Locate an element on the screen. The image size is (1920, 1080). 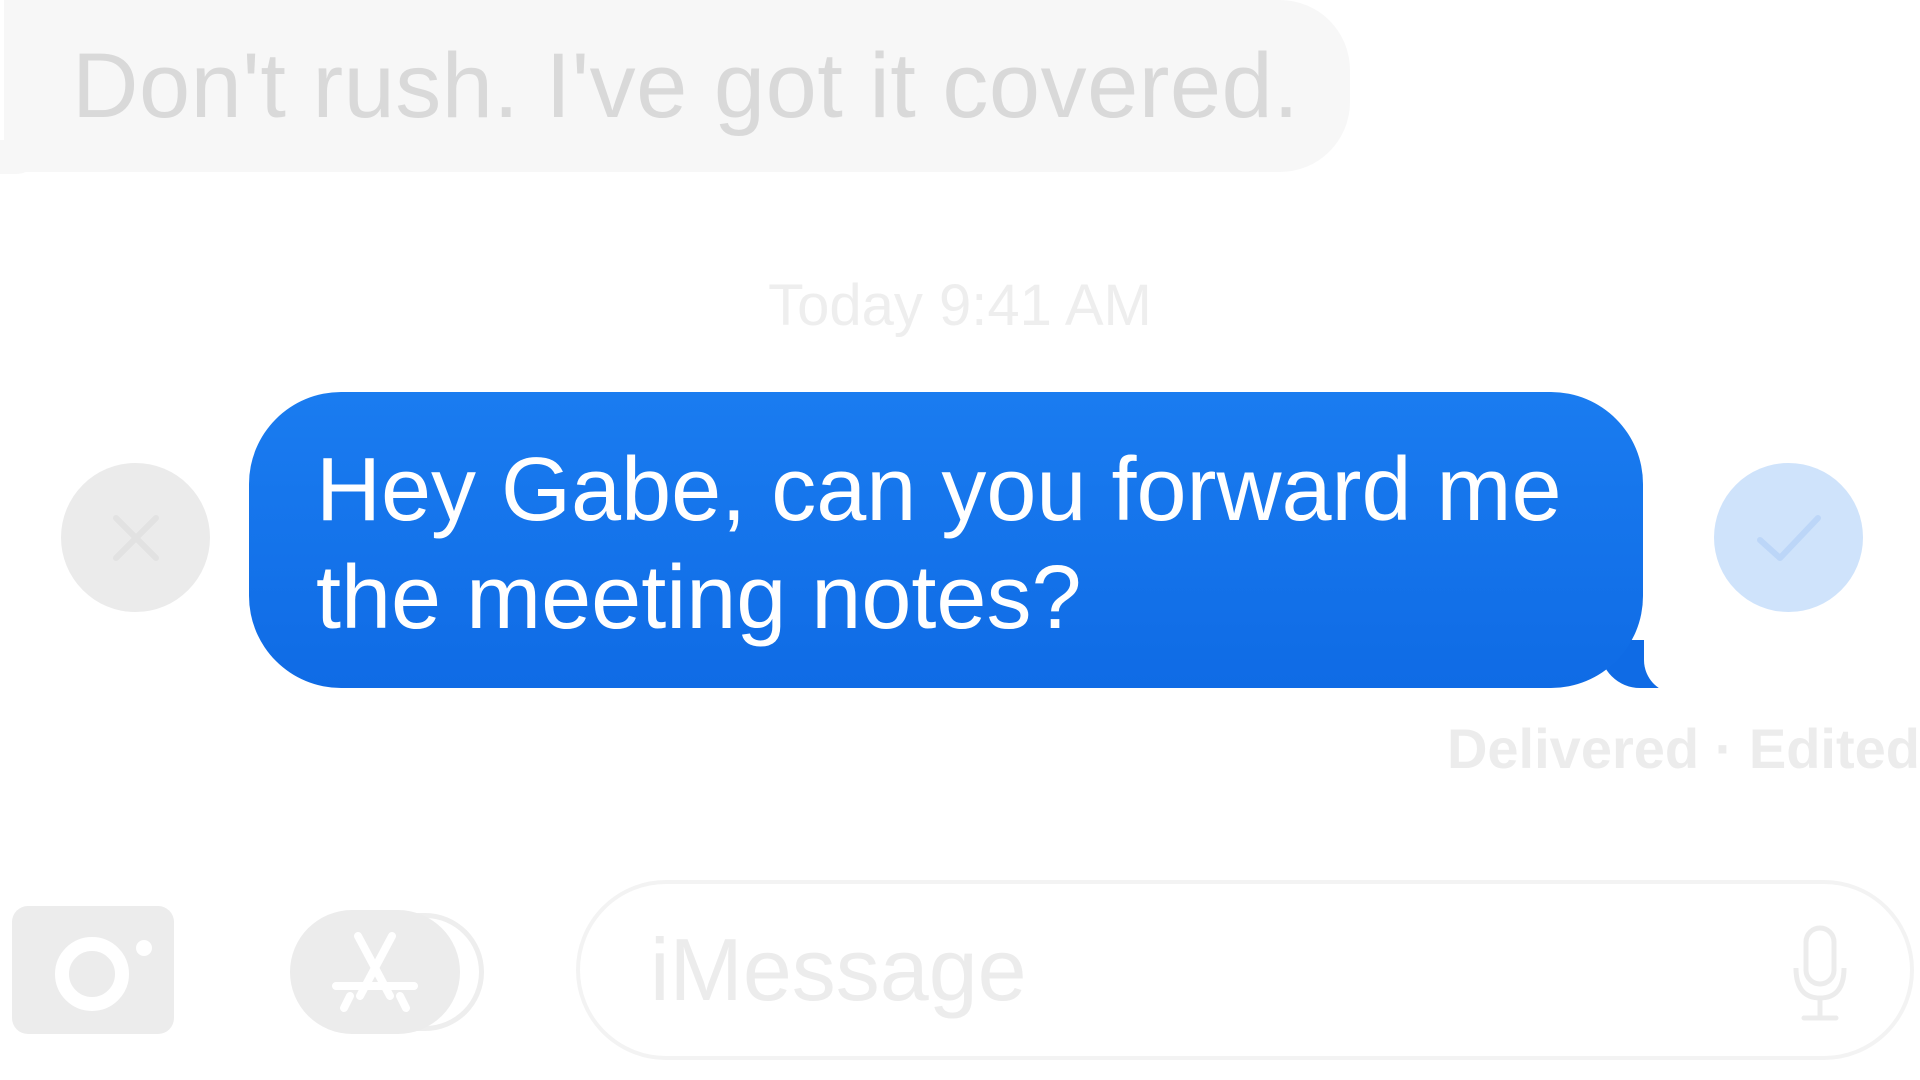
incoming-message-bubble: Don't rush. I've got it covered. is located at coordinates (677, 86).